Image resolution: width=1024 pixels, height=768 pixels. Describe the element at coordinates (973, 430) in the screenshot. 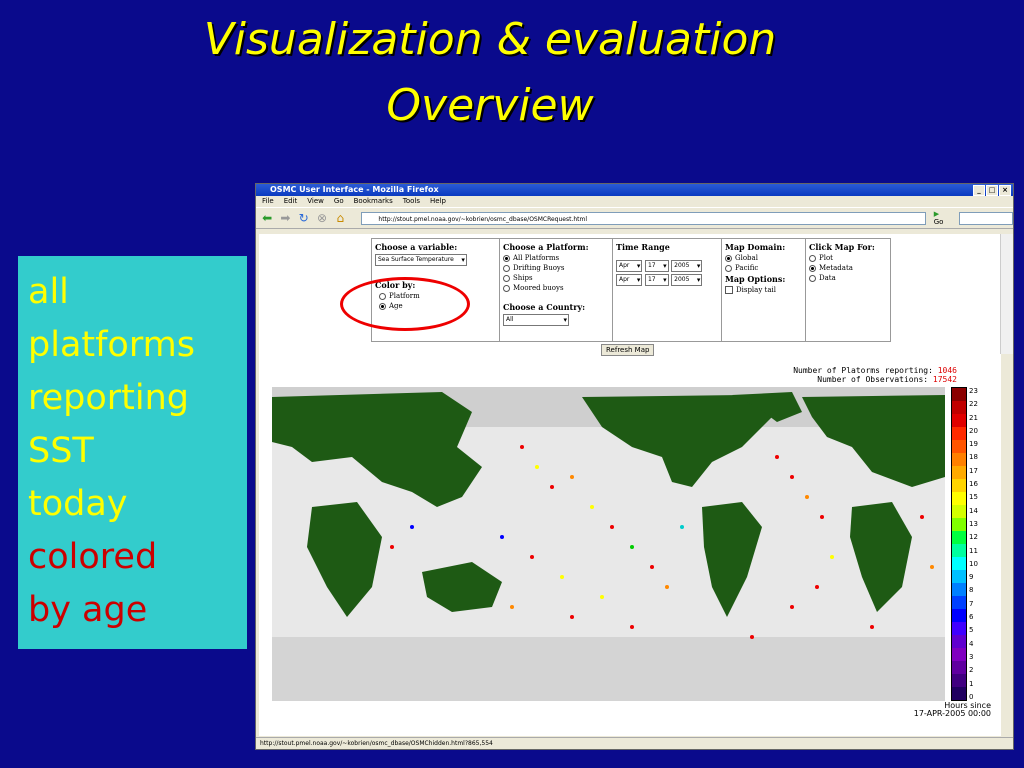

I see `legend-tick: 20` at that location.